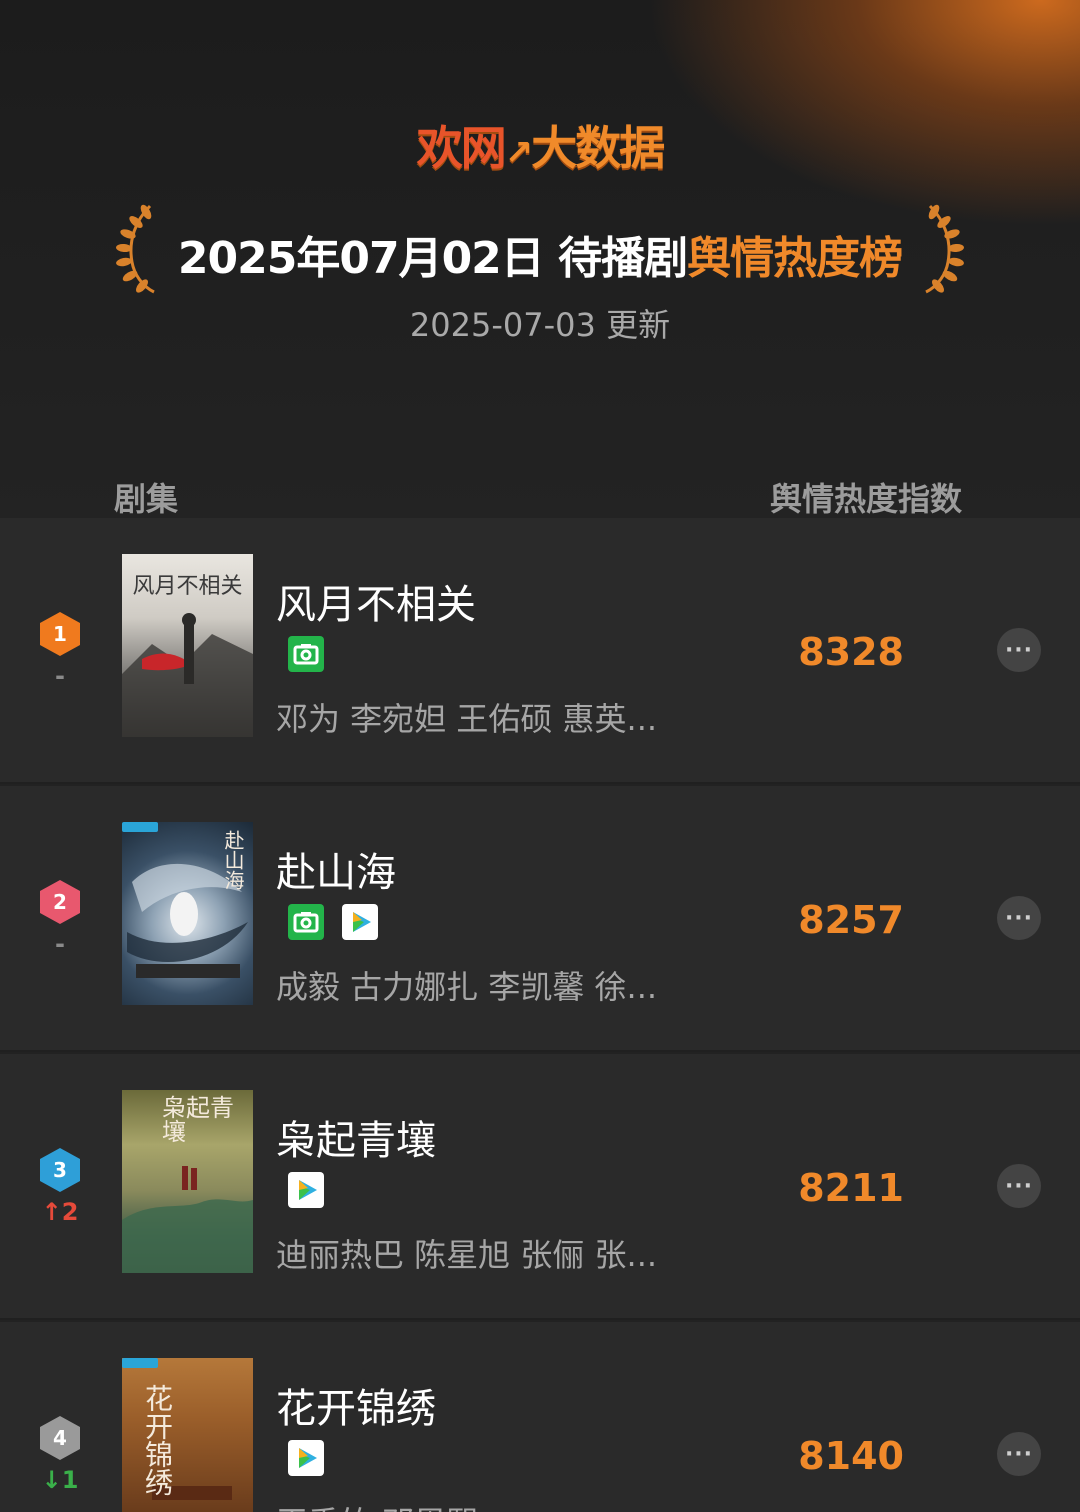 This screenshot has width=1080, height=1512. What do you see at coordinates (541, 148) in the screenshot?
I see `brand-logo: 欢网↗大数据` at bounding box center [541, 148].